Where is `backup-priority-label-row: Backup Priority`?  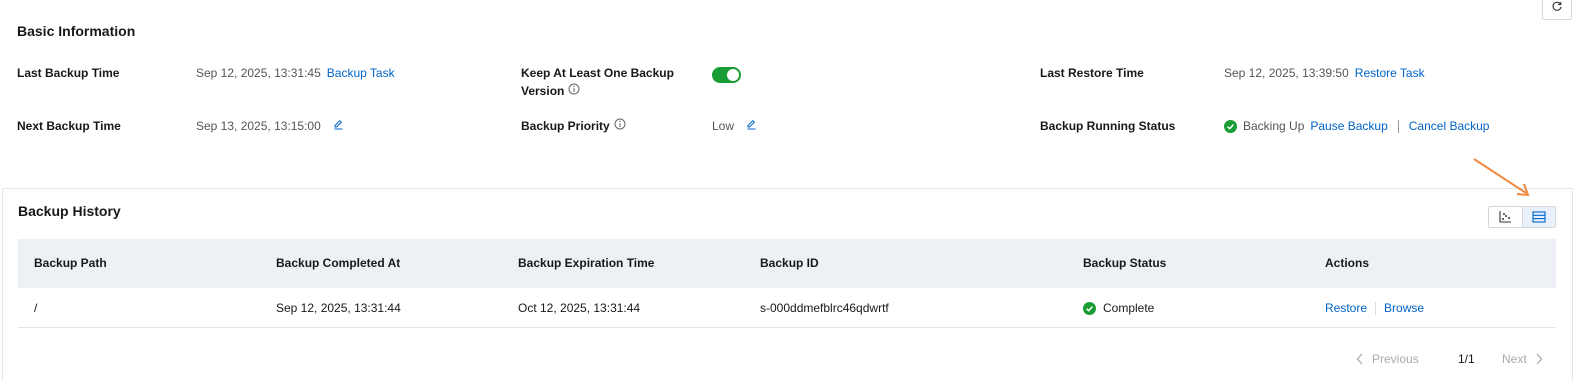 backup-priority-label-row: Backup Priority is located at coordinates (573, 126).